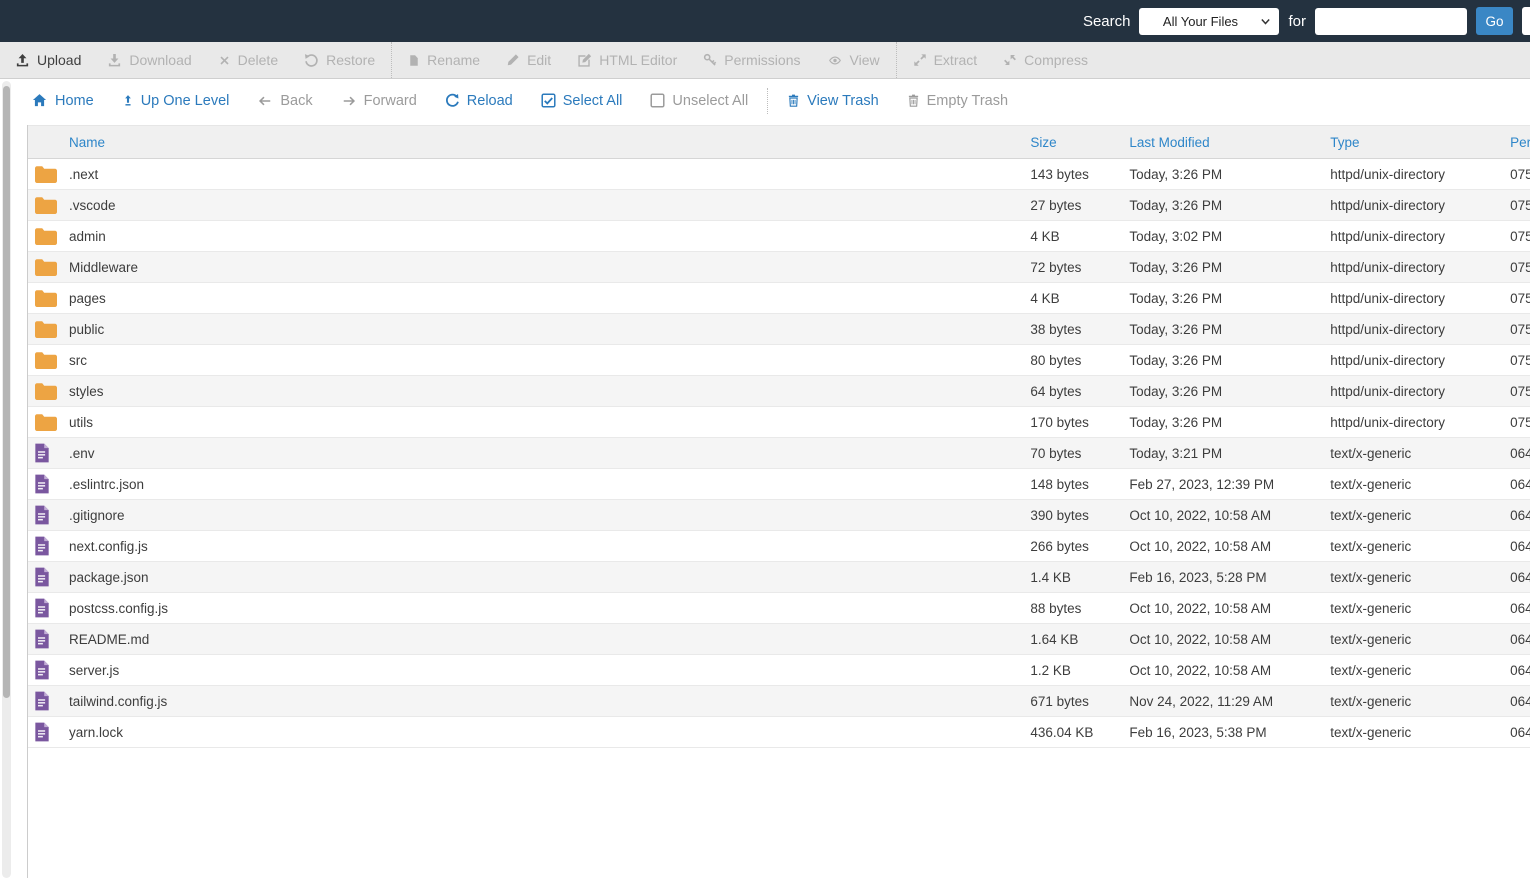  I want to click on file-size: 72 bytes, so click(1056, 267).